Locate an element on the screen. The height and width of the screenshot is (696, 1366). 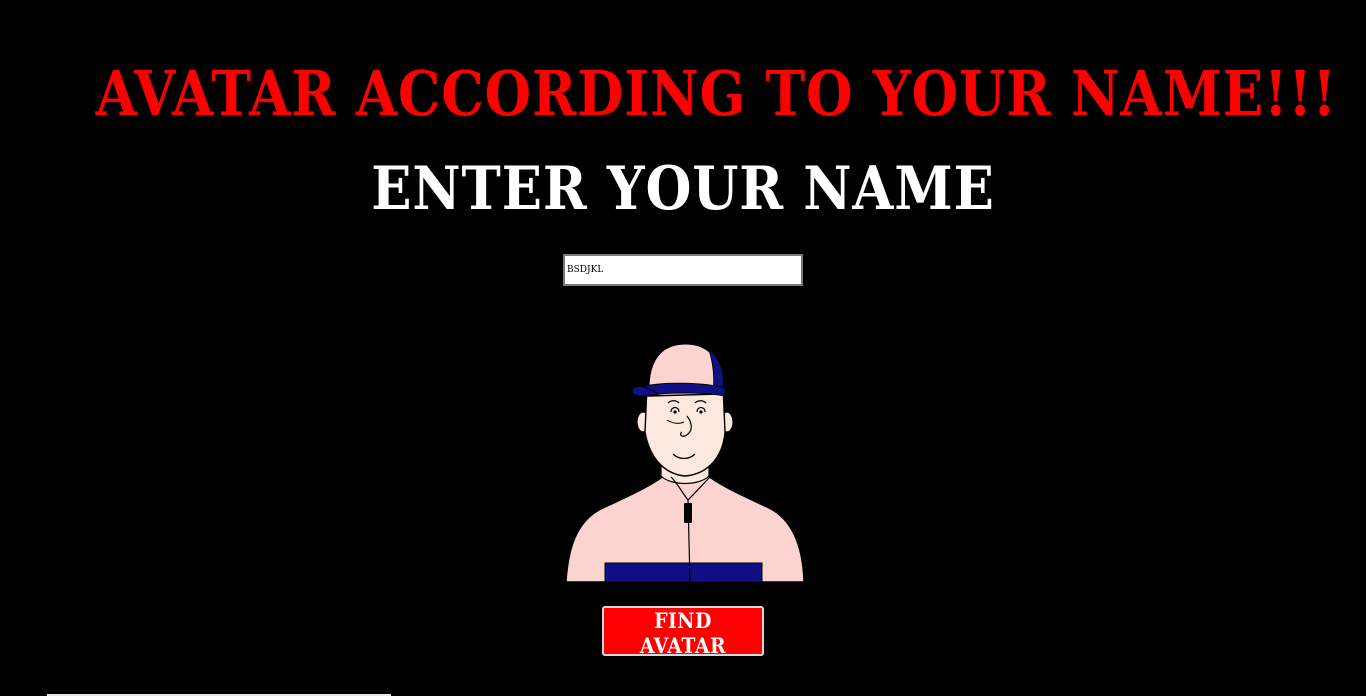
find-avatar-label: FIND AVATAR is located at coordinates (683, 633).